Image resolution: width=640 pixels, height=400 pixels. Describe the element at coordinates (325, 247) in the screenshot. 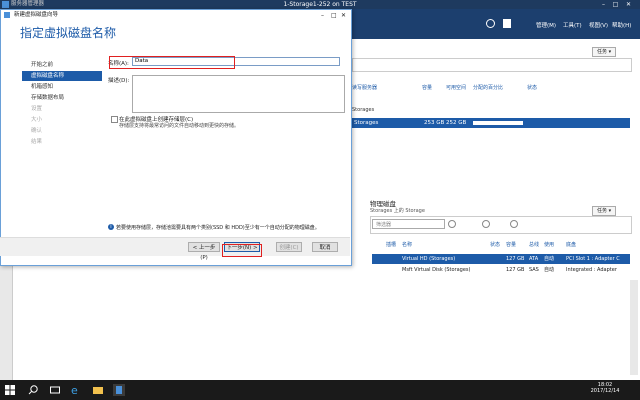

I see `cancel-button: 取消` at that location.